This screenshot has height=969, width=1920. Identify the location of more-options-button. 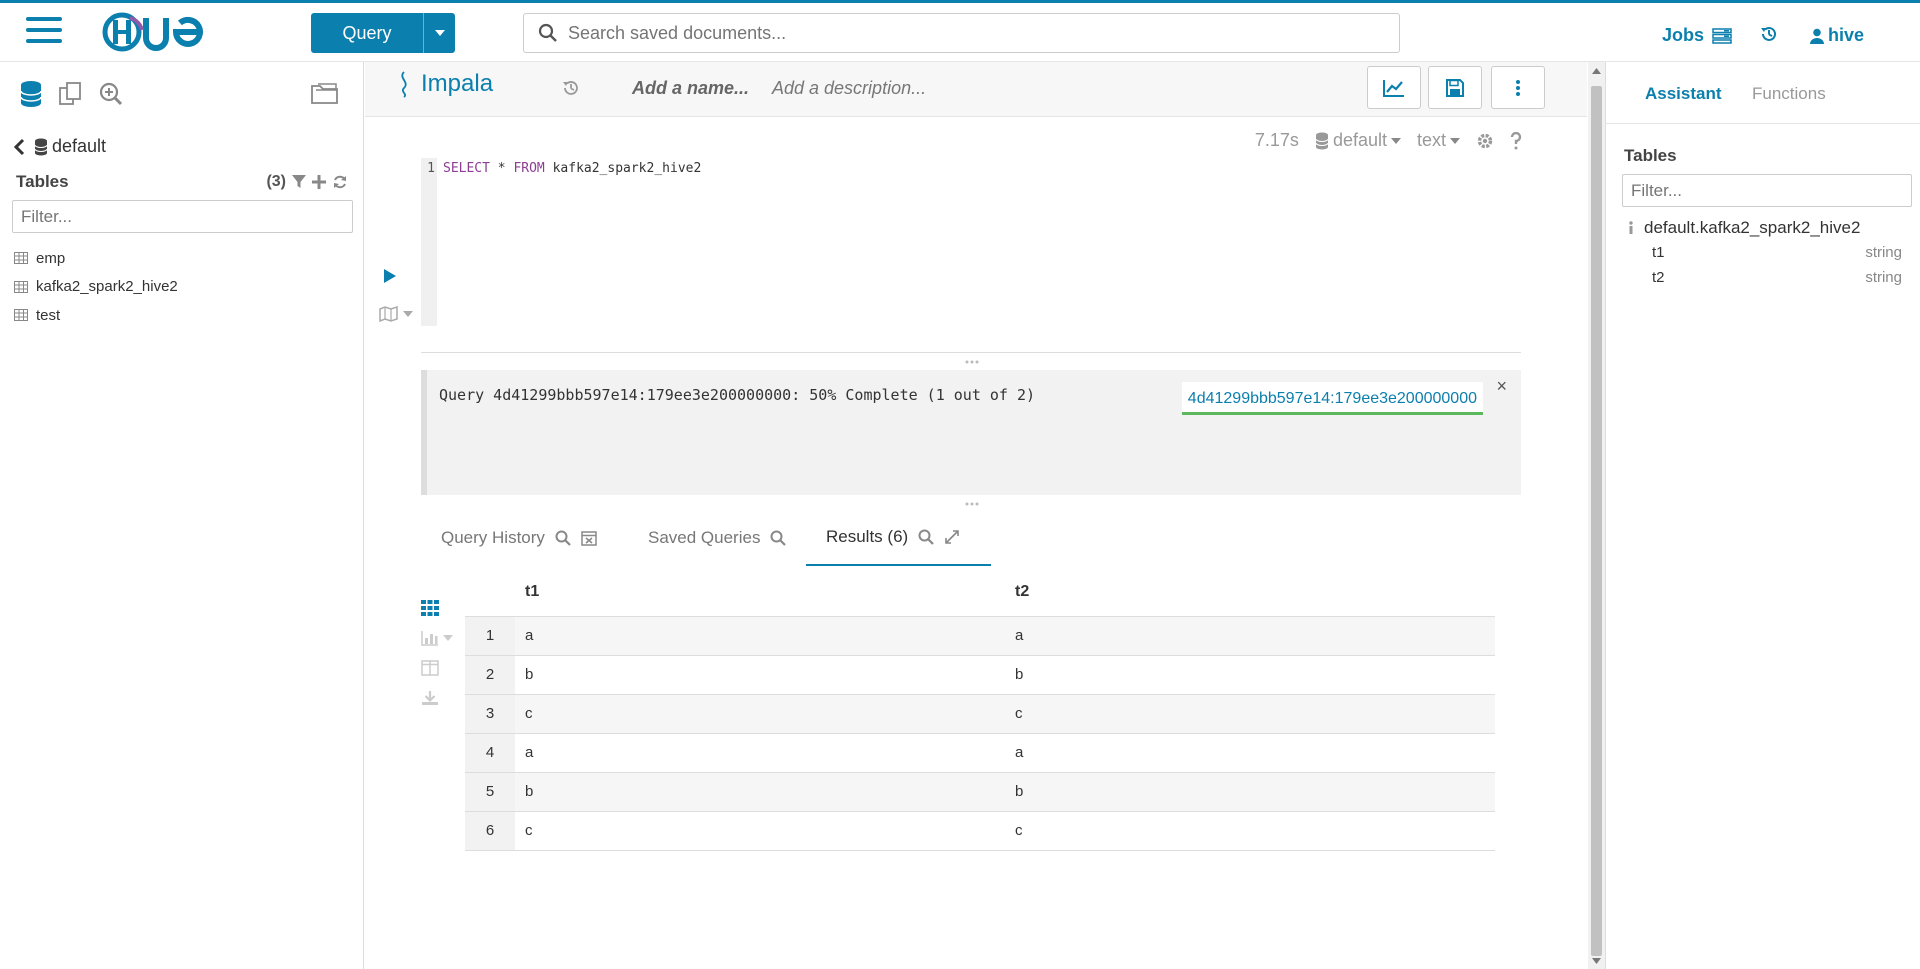
(1518, 87).